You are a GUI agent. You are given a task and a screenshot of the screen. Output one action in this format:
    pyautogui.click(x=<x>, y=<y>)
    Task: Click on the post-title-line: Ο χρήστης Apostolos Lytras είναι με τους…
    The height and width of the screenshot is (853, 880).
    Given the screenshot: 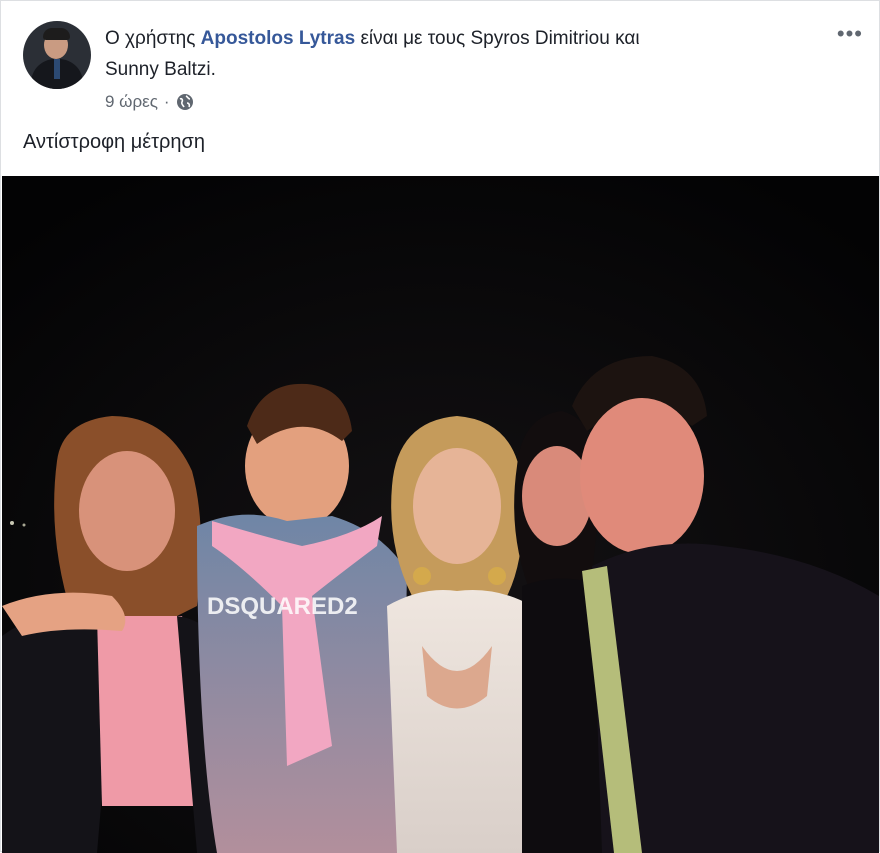 What is the action you would take?
    pyautogui.click(x=455, y=54)
    